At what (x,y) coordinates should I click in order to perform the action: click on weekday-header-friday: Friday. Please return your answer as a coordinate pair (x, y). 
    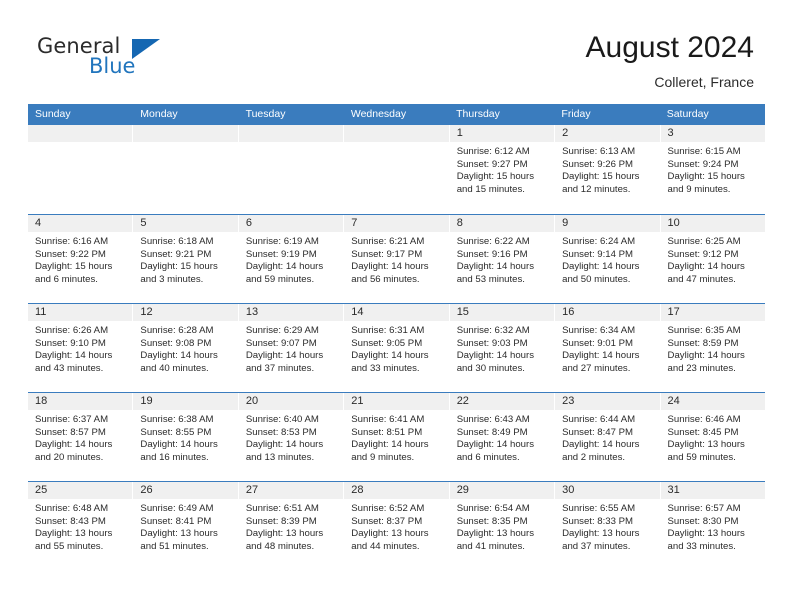
    Looking at the image, I should click on (576, 114).